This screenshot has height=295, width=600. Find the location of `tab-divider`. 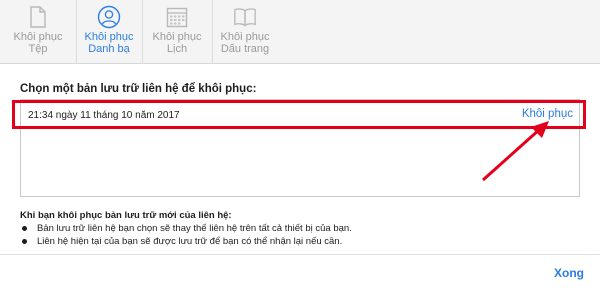

tab-divider is located at coordinates (142, 32).